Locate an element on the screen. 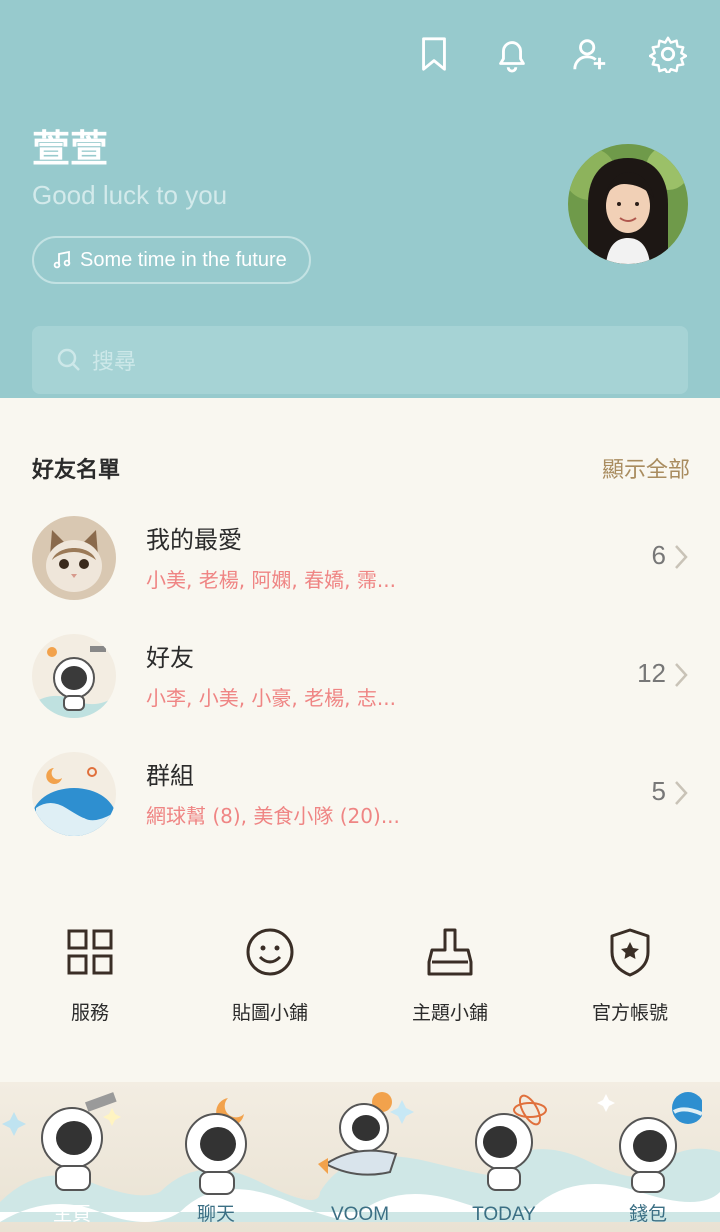 The width and height of the screenshot is (720, 1232). favorites-thumbnail is located at coordinates (74, 558).